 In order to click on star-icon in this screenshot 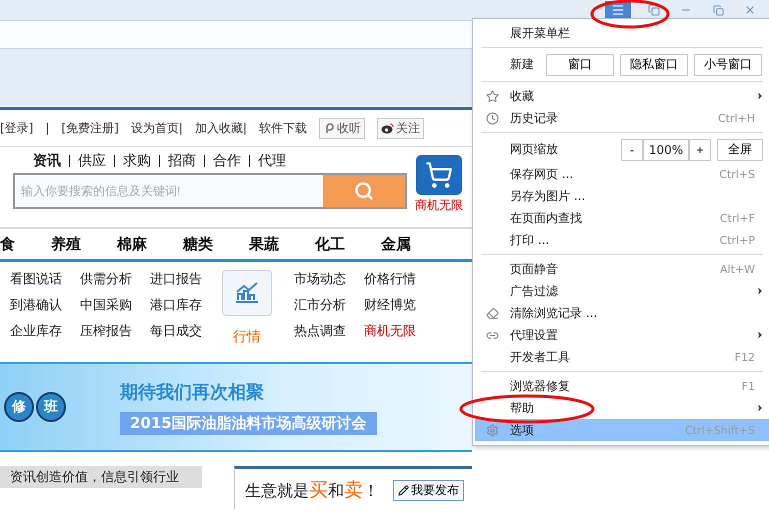, I will do `click(492, 96)`.